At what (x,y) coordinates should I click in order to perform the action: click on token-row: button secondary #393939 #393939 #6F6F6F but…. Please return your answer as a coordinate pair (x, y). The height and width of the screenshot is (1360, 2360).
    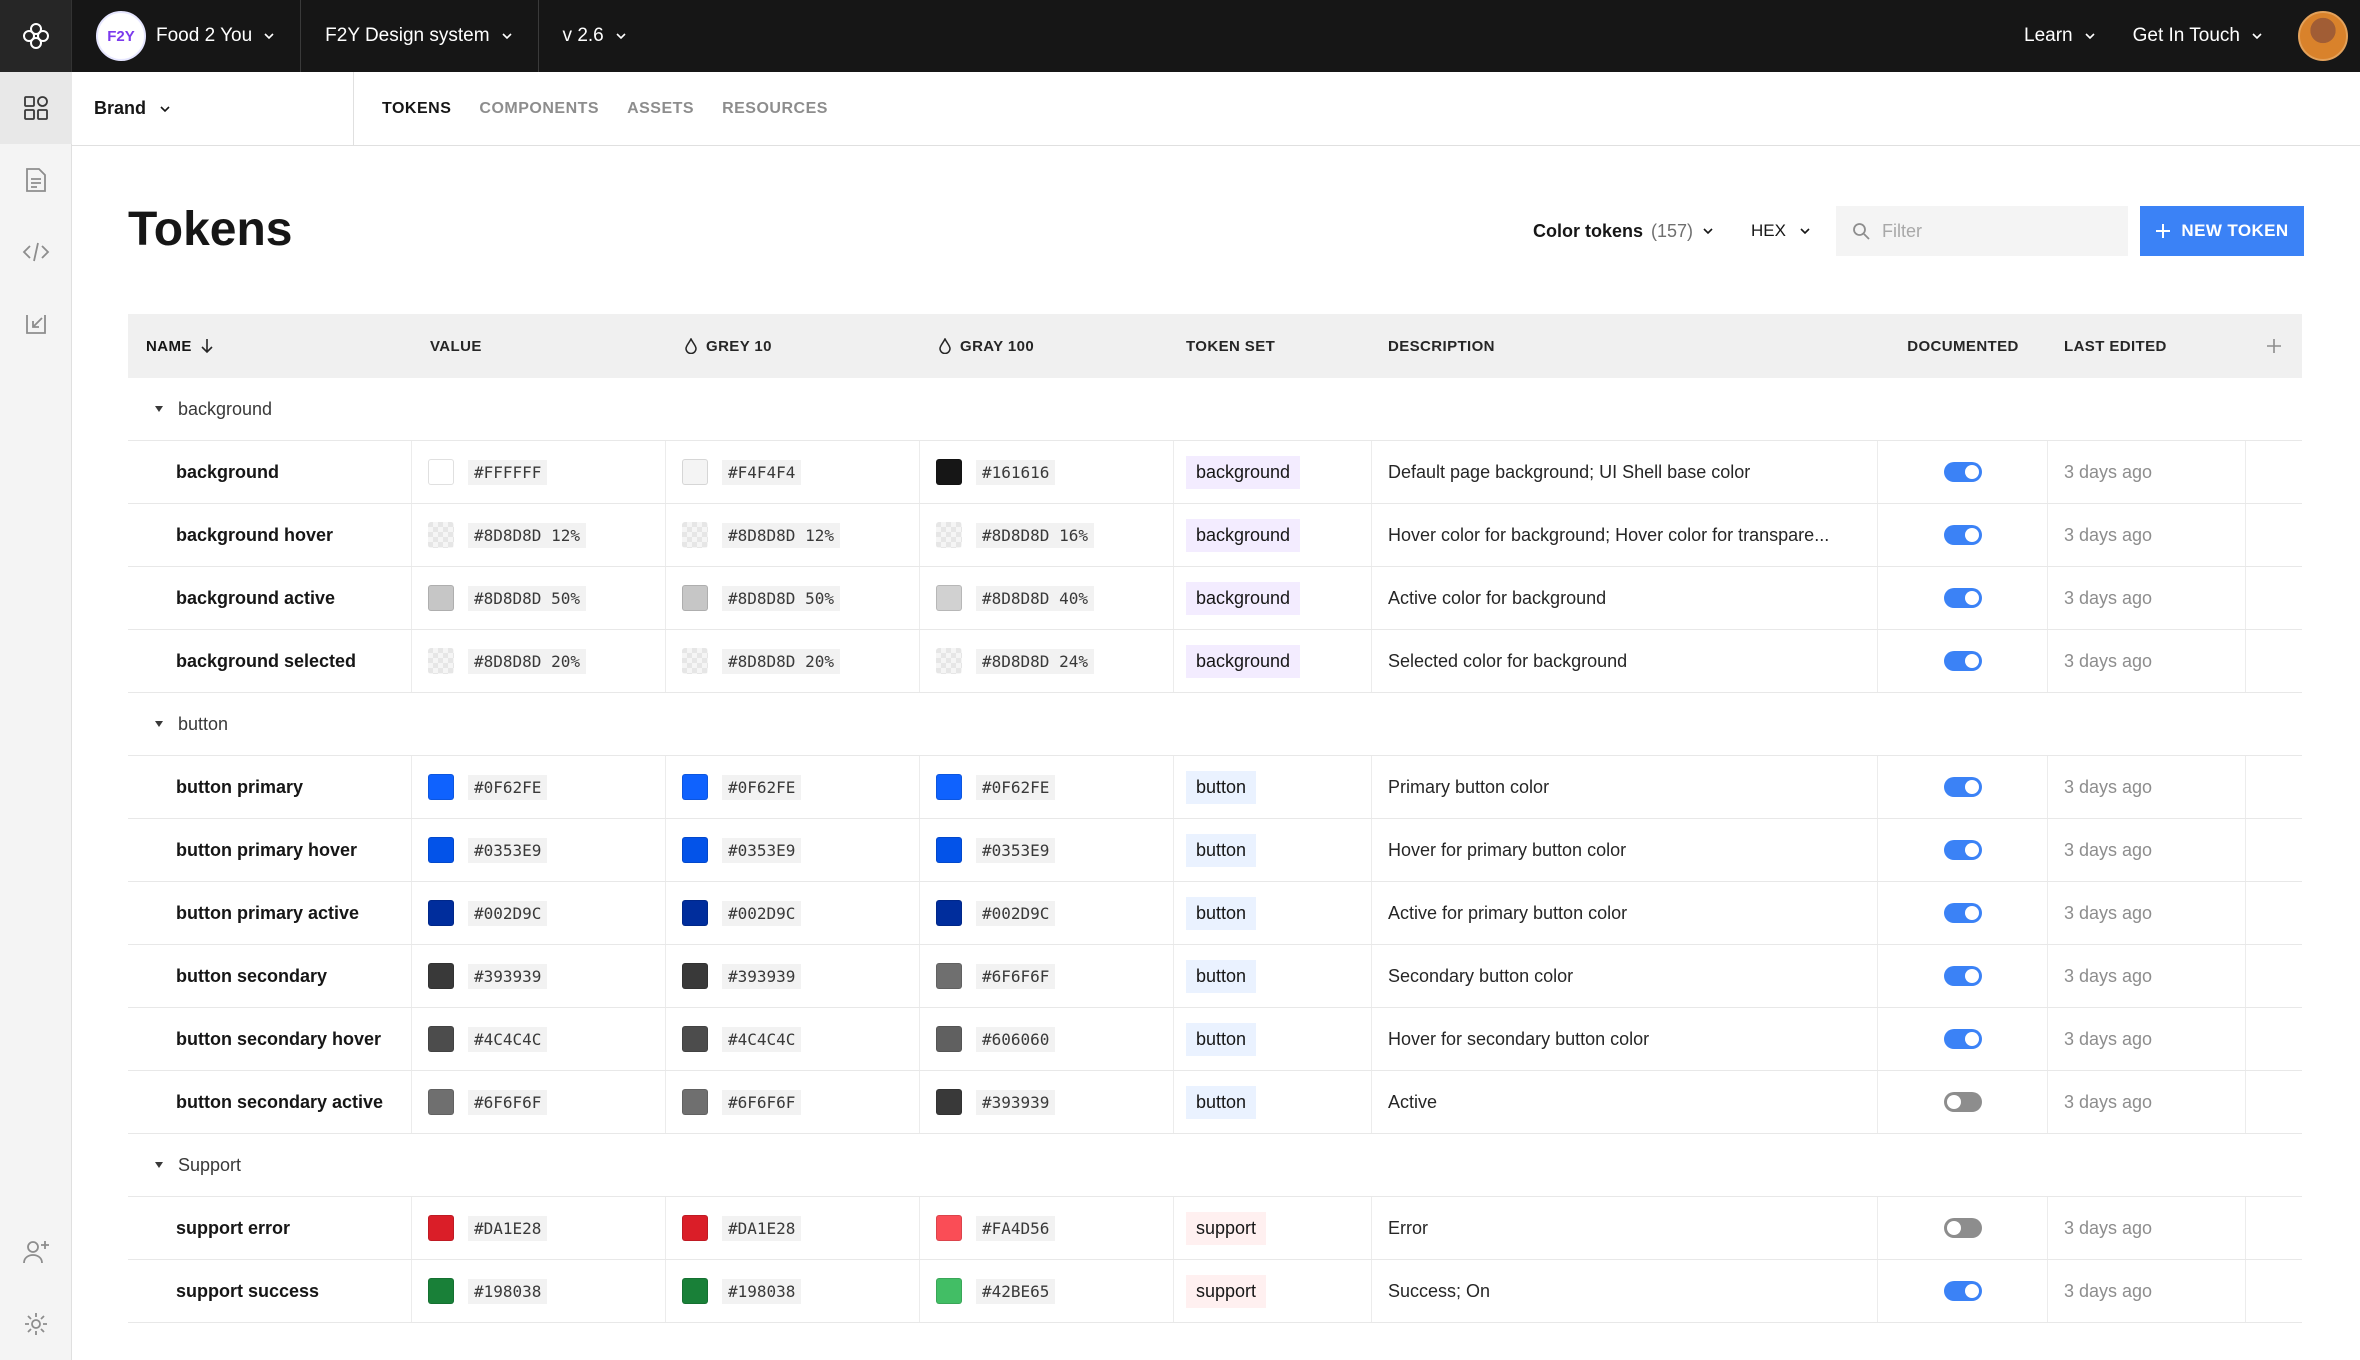
    Looking at the image, I should click on (1215, 976).